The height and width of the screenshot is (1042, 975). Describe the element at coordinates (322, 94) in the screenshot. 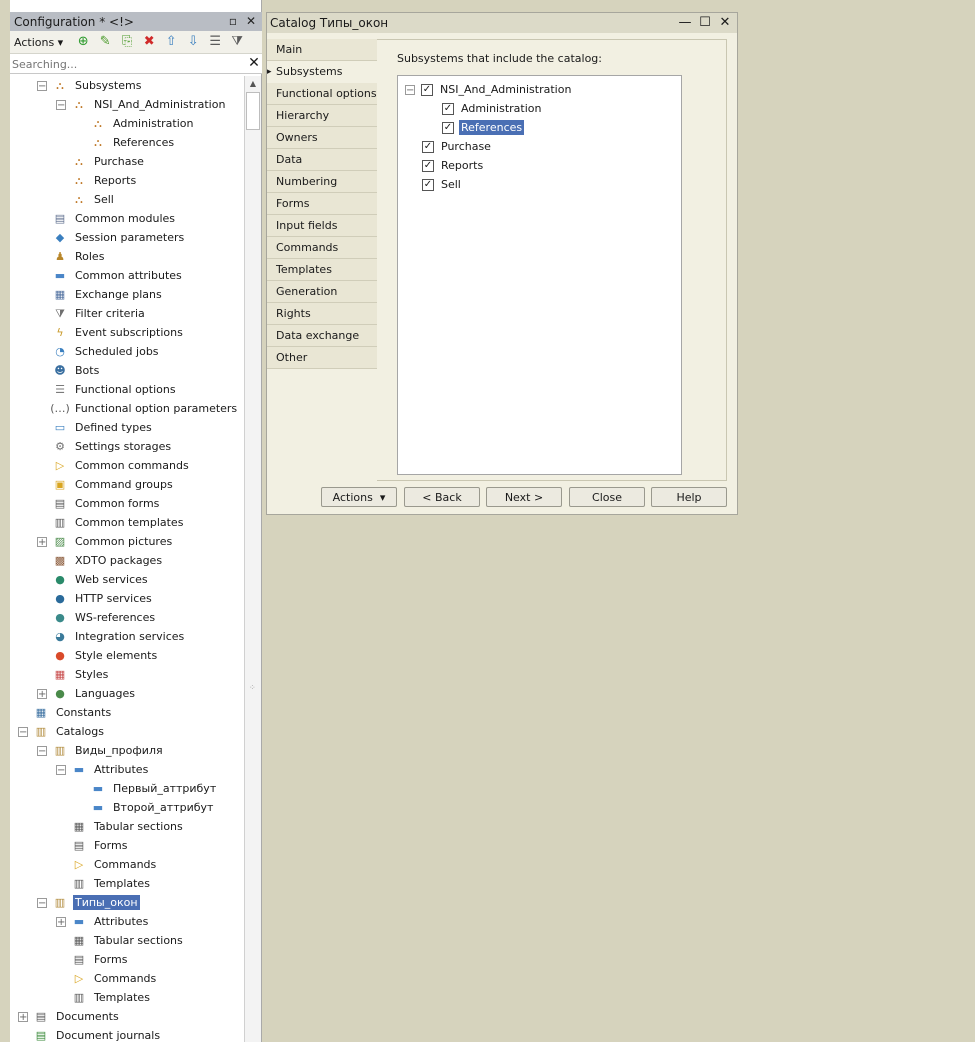

I see `tab-functional-options: Functional options` at that location.